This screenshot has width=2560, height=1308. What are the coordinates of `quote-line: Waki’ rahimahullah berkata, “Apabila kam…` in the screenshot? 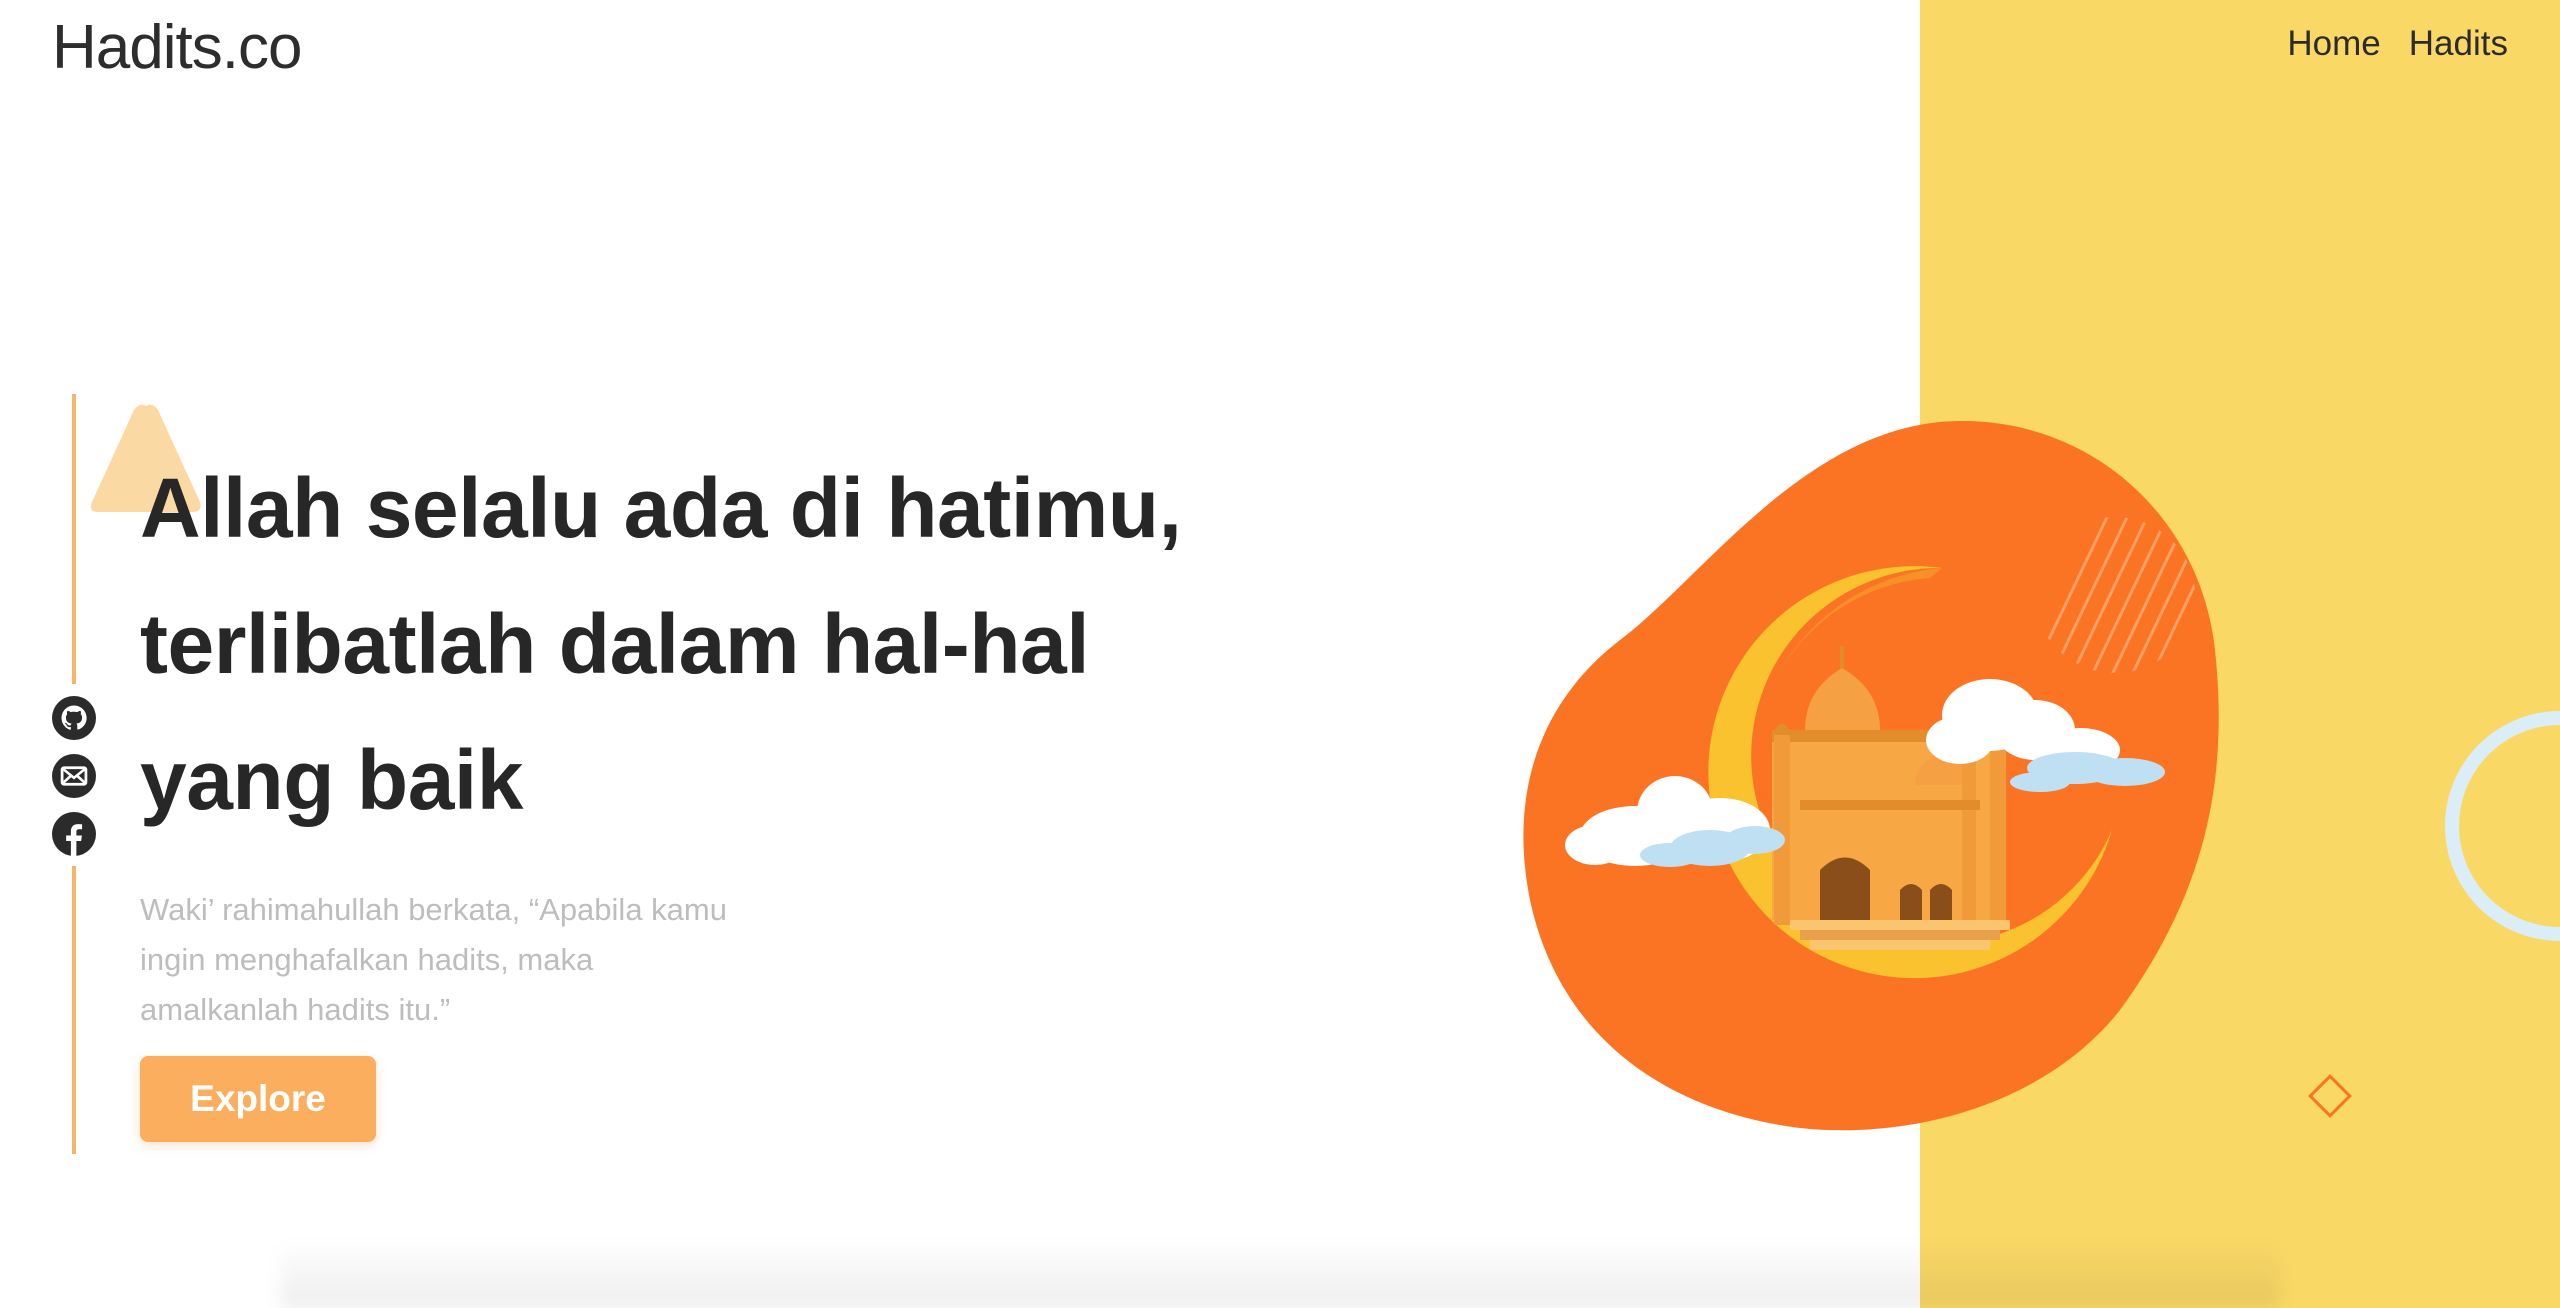 It's located at (433, 909).